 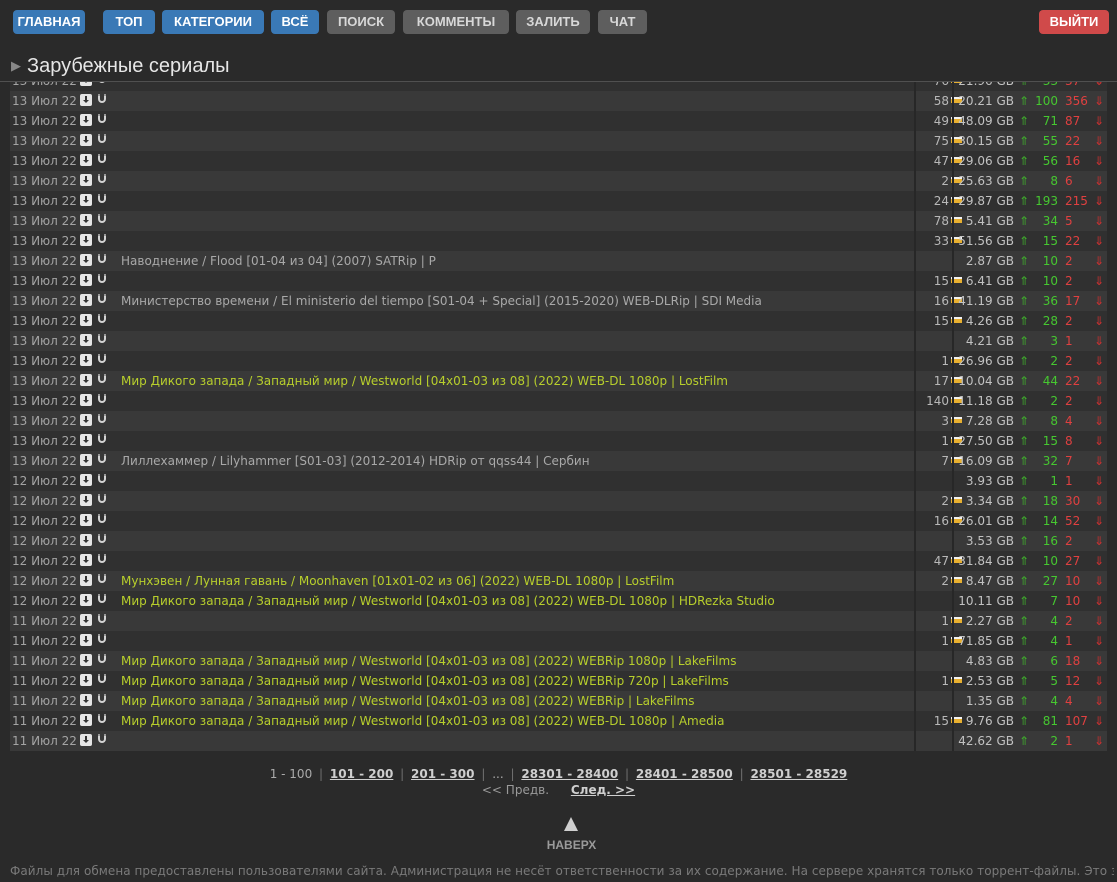 What do you see at coordinates (941, 141) in the screenshot?
I see `comment-count: 75` at bounding box center [941, 141].